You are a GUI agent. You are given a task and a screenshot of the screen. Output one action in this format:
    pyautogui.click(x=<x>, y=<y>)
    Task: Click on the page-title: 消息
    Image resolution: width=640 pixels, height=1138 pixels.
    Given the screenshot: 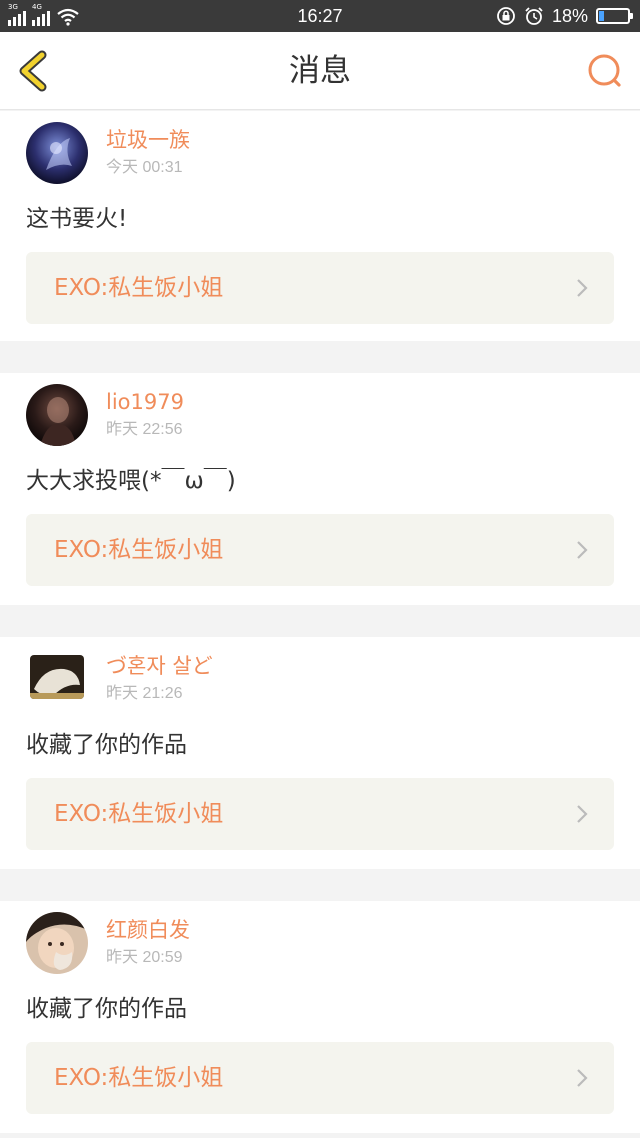 What is the action you would take?
    pyautogui.click(x=320, y=71)
    